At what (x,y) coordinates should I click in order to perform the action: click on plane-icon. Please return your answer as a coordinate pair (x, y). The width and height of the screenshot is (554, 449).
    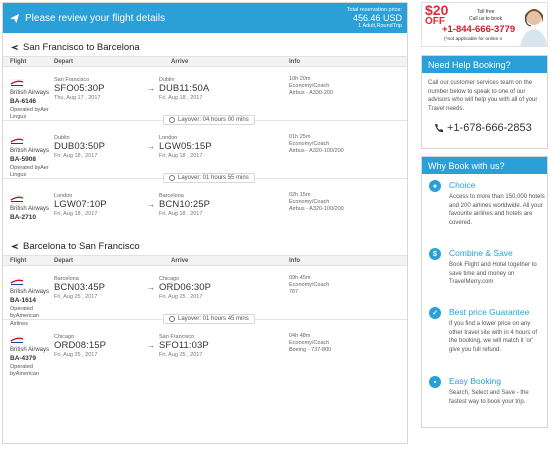
    Looking at the image, I should click on (14, 246).